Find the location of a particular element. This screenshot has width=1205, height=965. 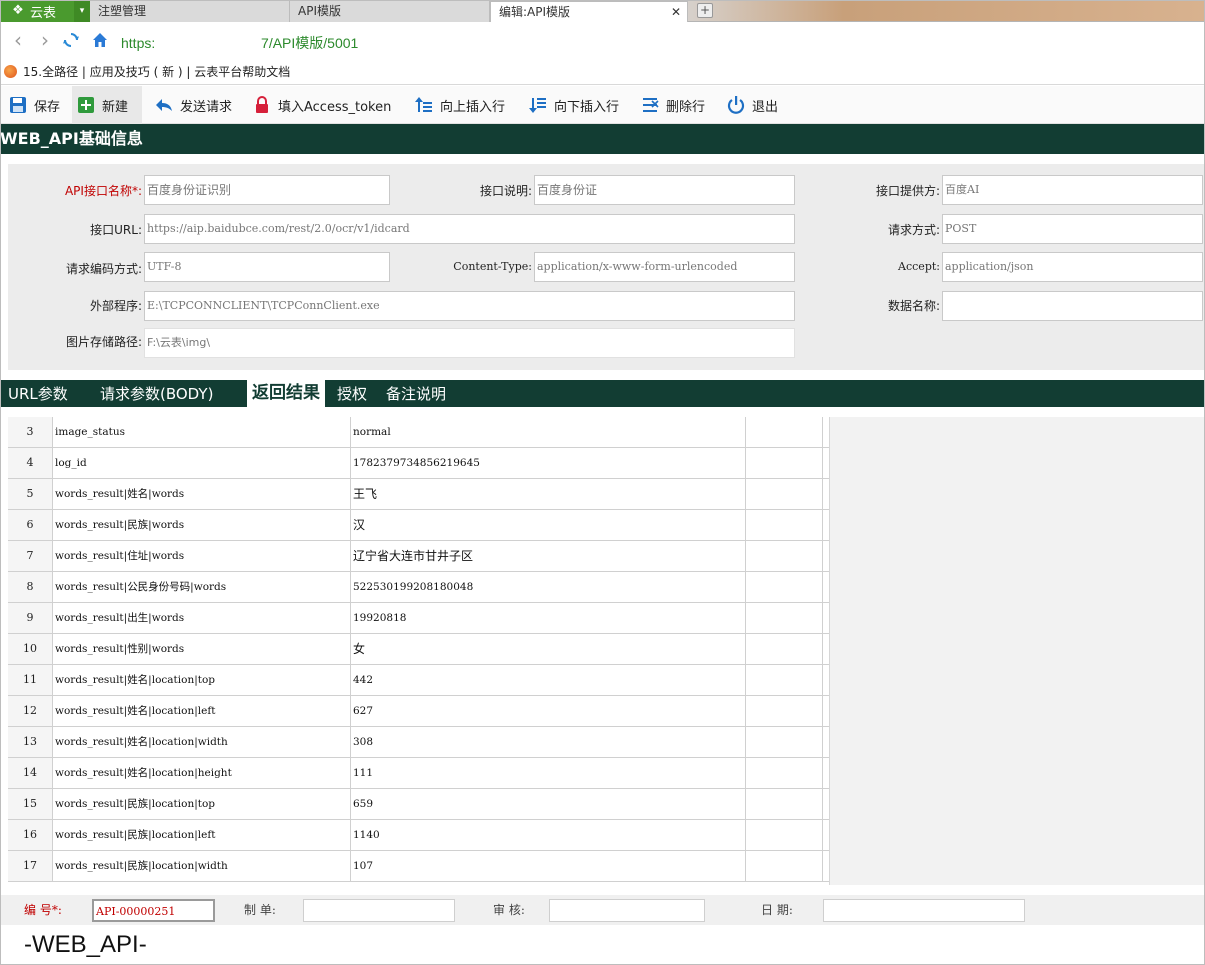

tab-response-result: 返回结果 is located at coordinates (286, 393).